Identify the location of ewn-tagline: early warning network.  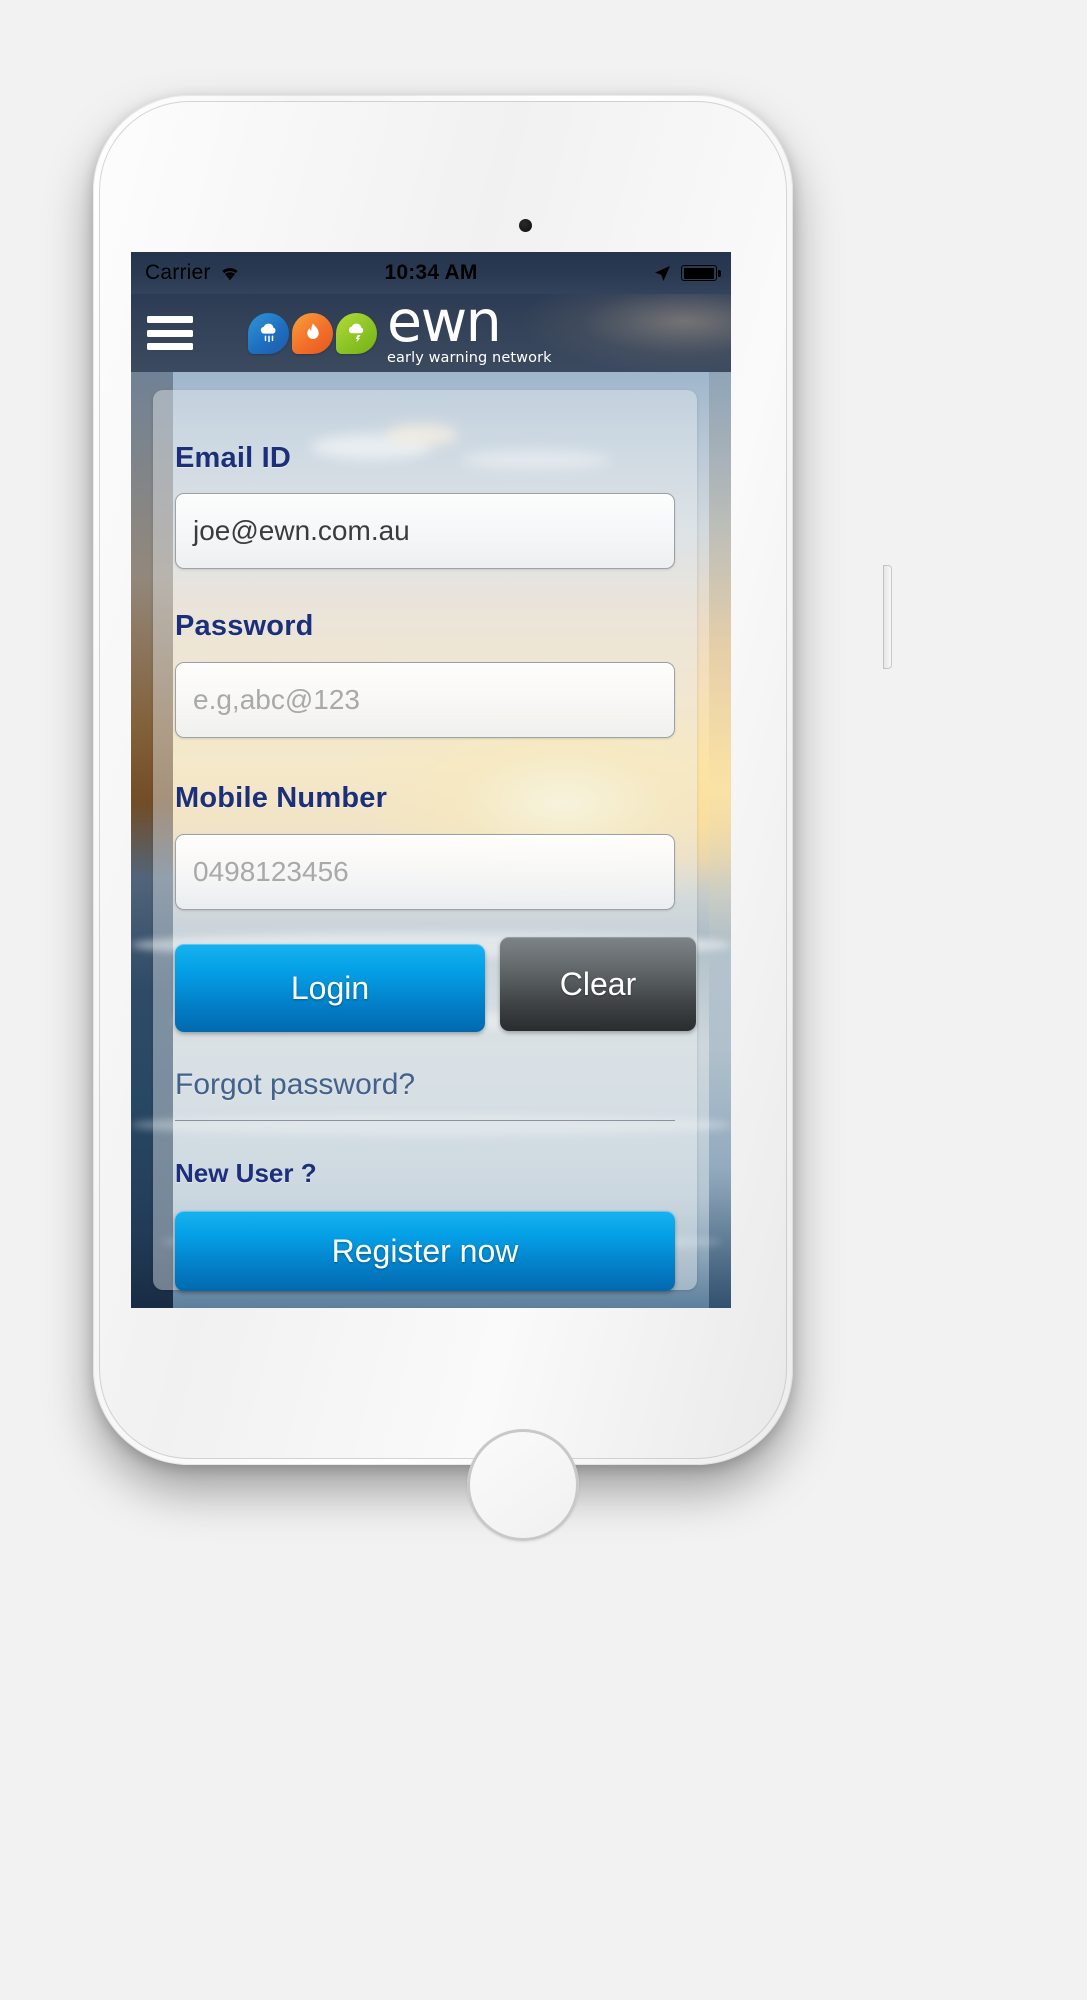
(469, 357).